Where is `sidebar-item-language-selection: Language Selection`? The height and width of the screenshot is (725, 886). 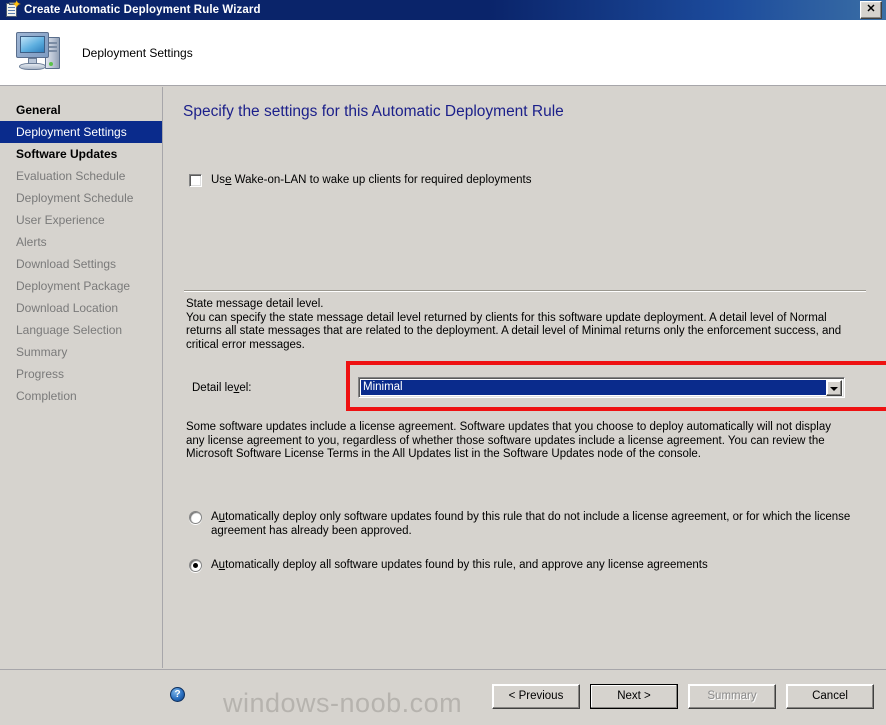 sidebar-item-language-selection: Language Selection is located at coordinates (81, 330).